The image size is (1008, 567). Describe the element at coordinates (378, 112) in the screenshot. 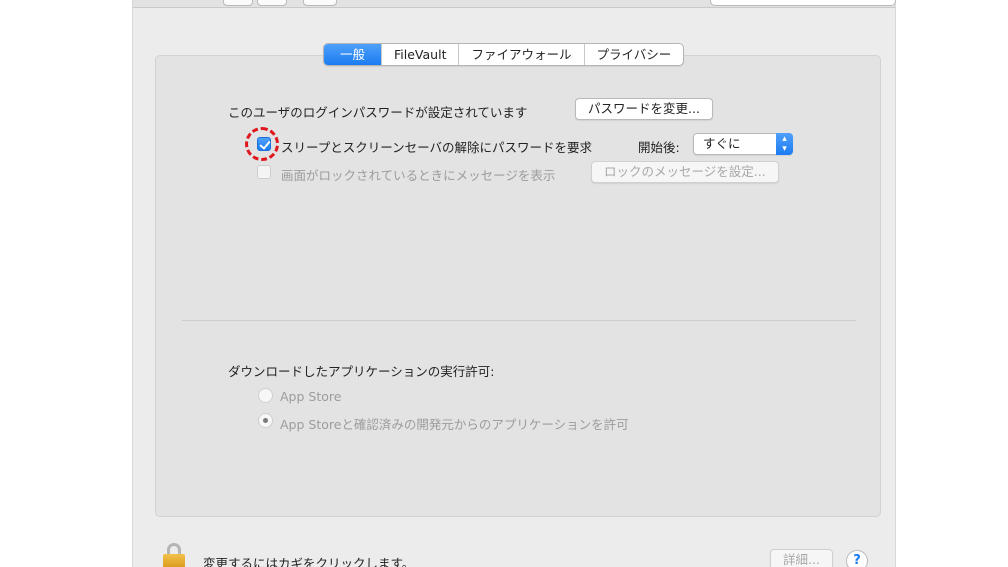

I see `password-status-label: このユーザのログインパスワードが設定されています` at that location.